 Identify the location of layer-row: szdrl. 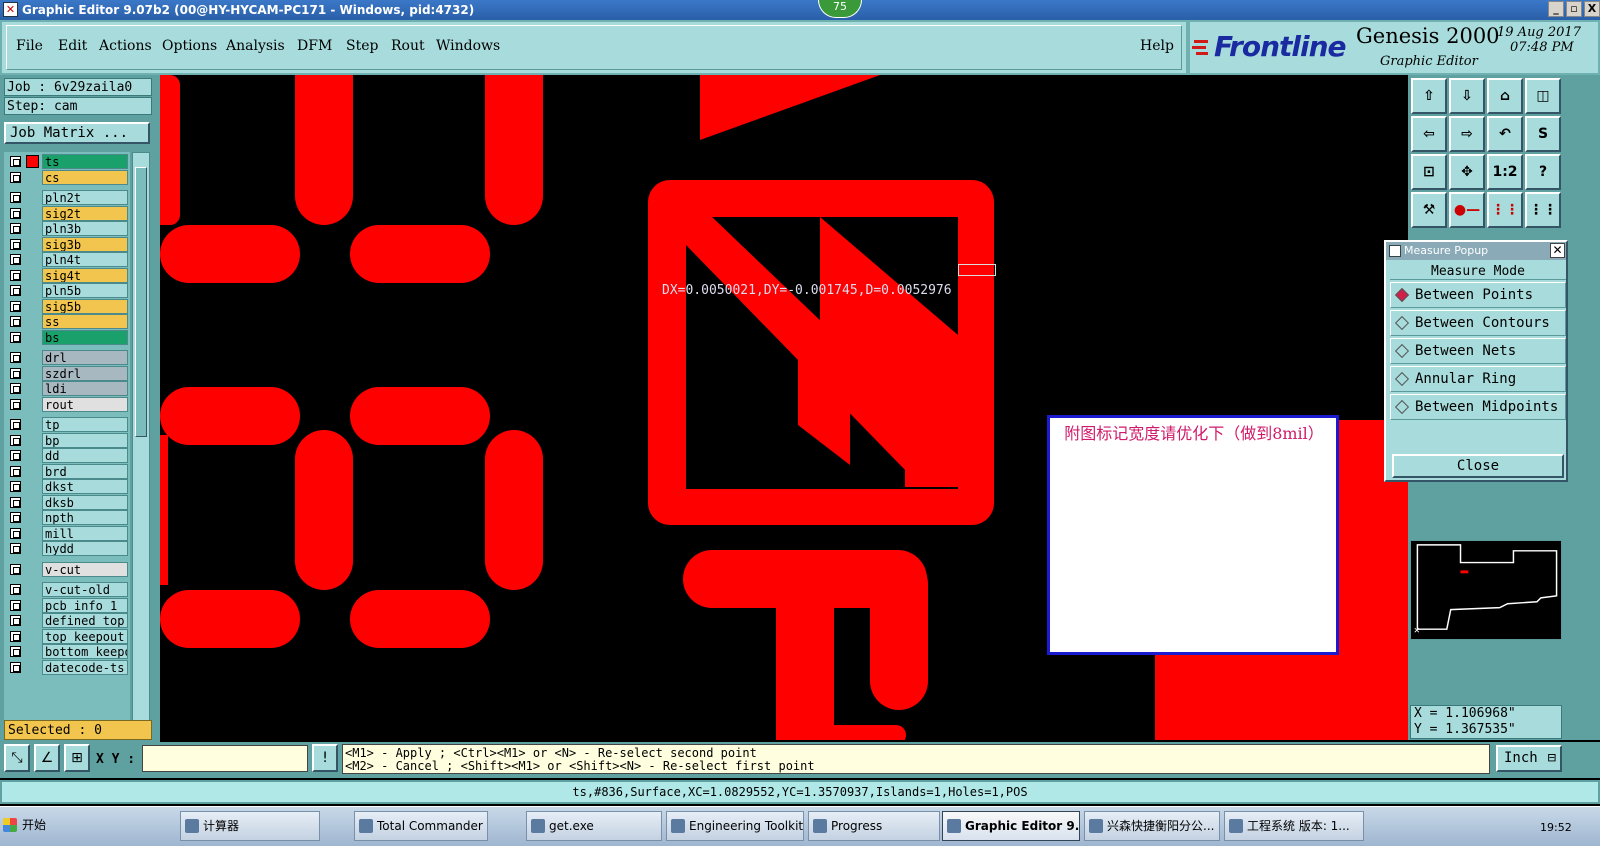
(67, 373).